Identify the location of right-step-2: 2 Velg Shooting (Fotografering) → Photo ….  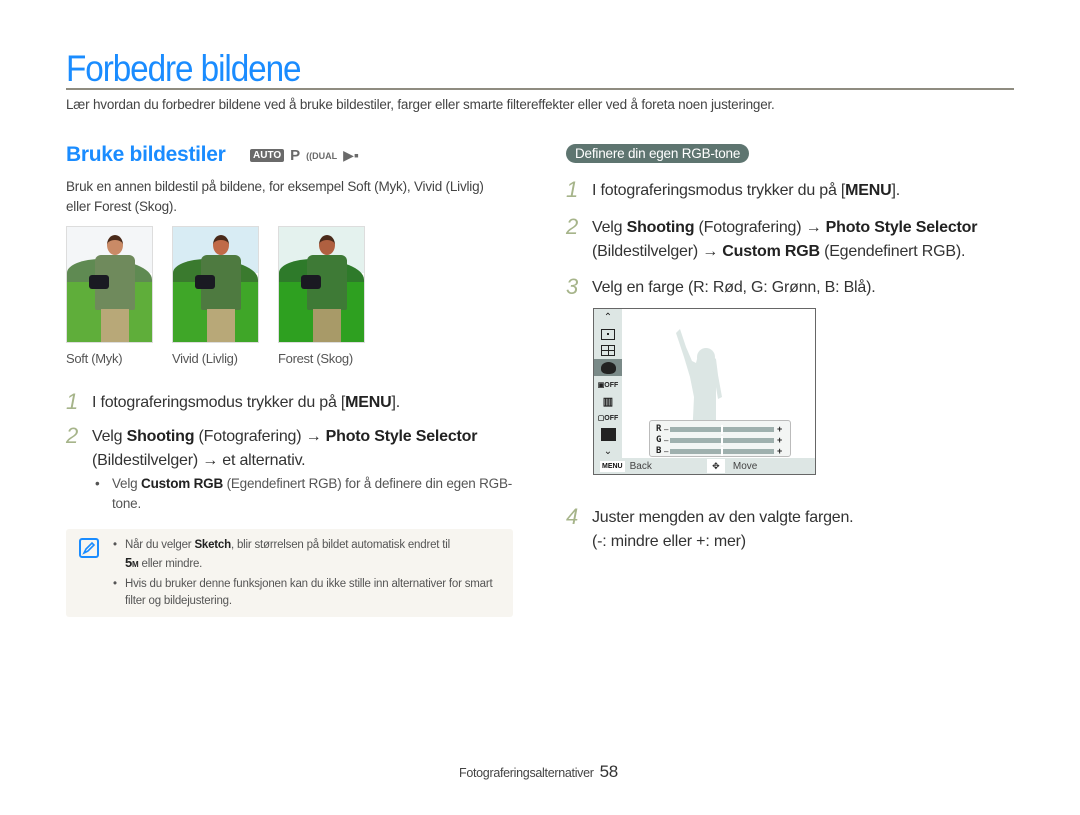
(771, 240).